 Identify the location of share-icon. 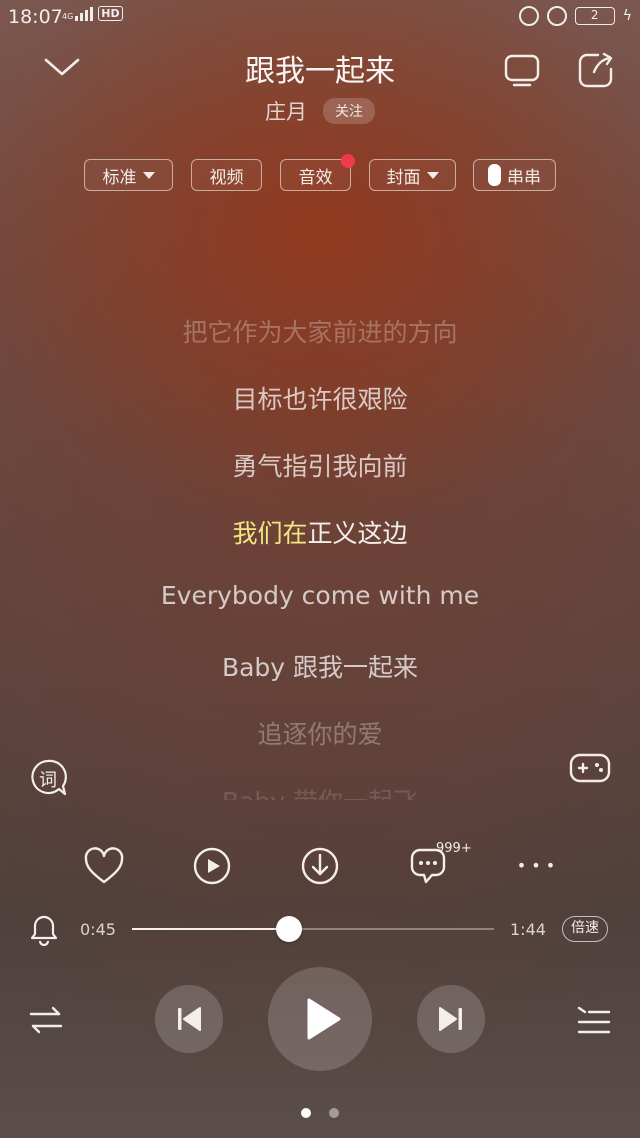
(595, 70).